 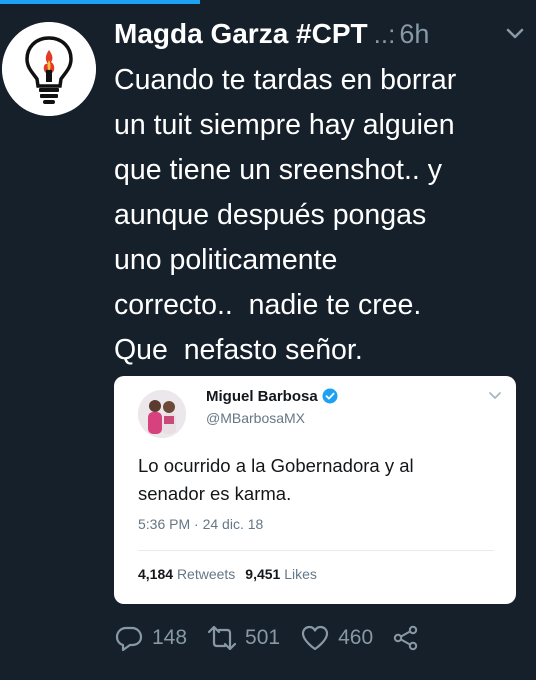 I want to click on quoted-author-name-text: Miguel Barbosa, so click(x=262, y=396).